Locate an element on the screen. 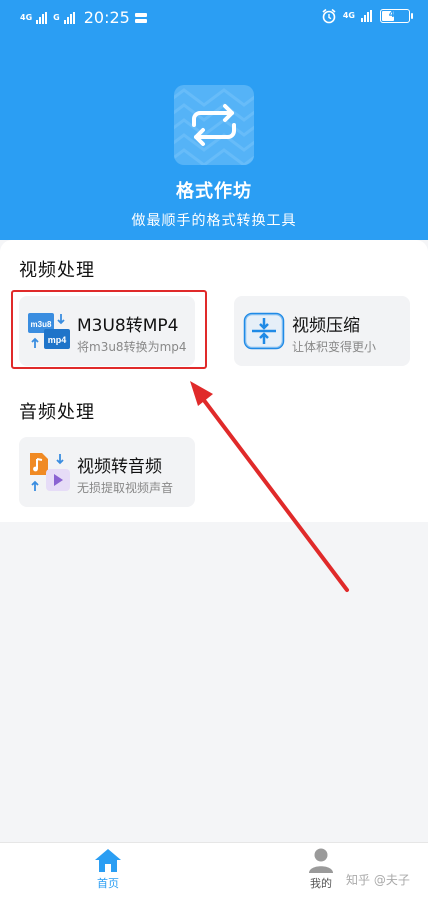 Image resolution: width=428 pixels, height=898 pixels. video-to-audio-card: 视频转音频 无损提取视频声音 is located at coordinates (107, 472).